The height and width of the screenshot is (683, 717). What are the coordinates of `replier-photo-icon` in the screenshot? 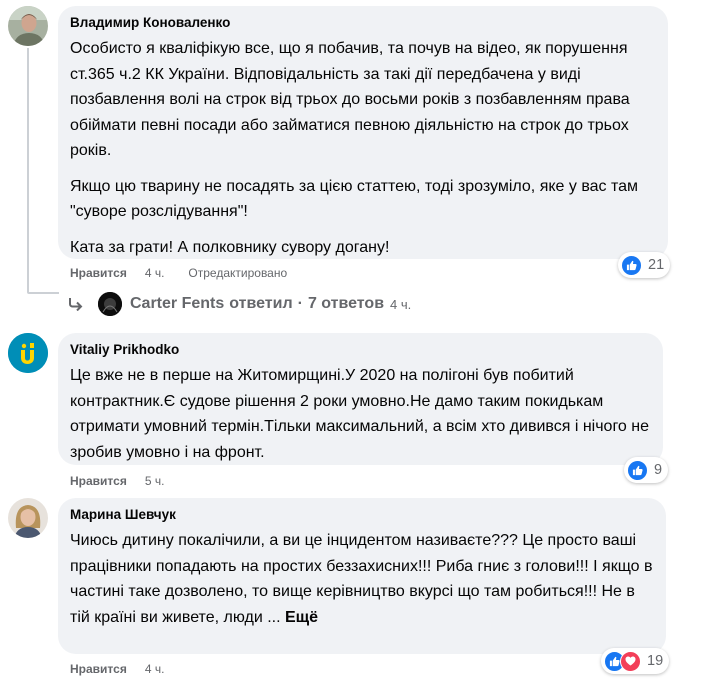 It's located at (110, 304).